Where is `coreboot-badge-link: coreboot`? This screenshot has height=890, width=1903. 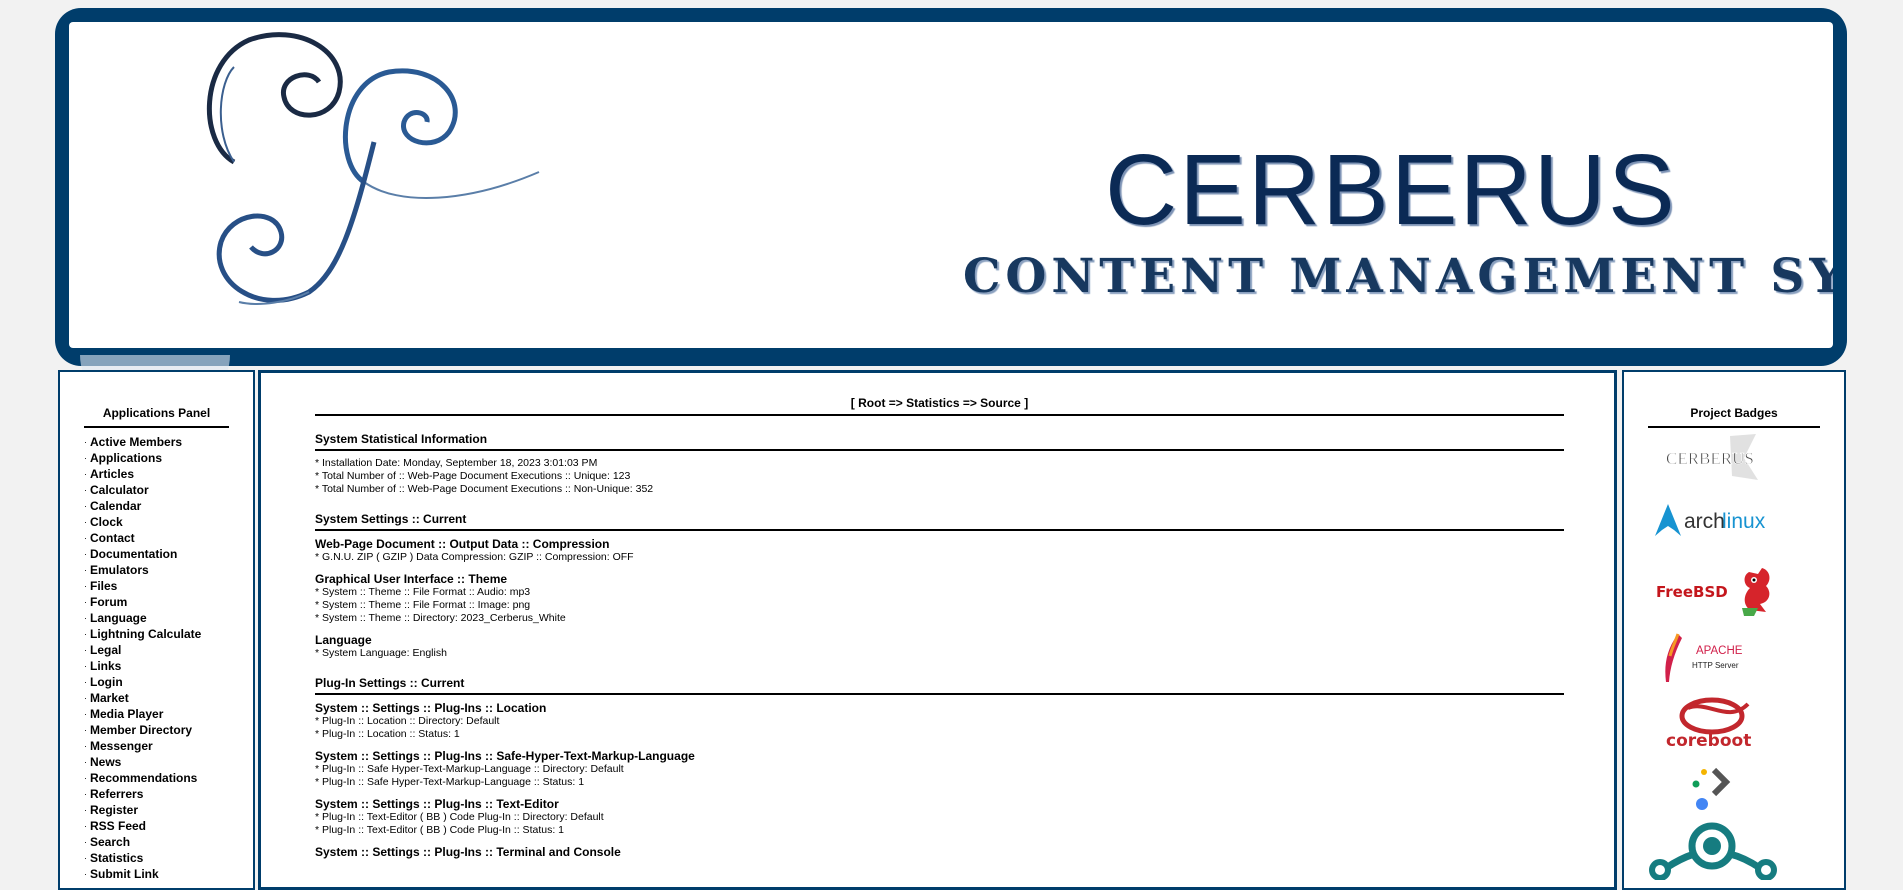
coreboot-badge-link: coreboot is located at coordinates (1718, 726).